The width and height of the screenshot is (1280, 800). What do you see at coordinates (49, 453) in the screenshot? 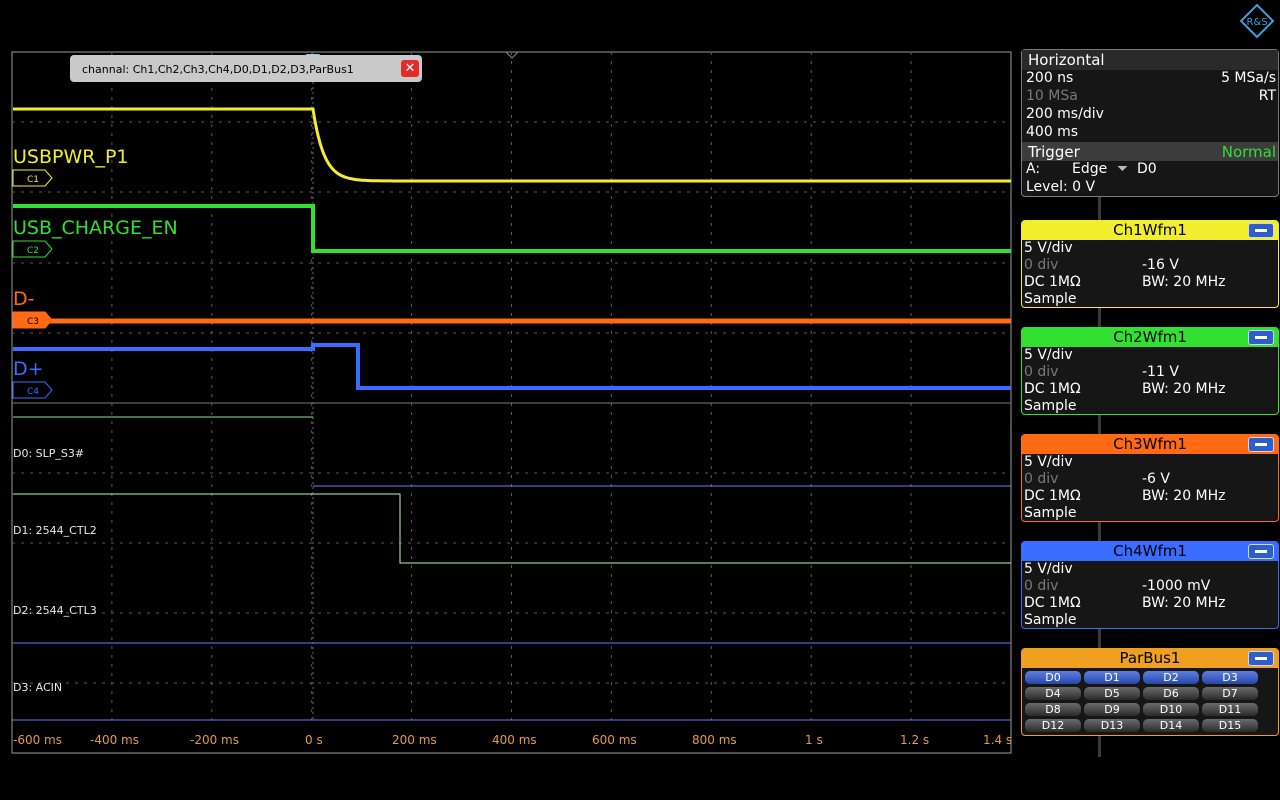
I see `d0-label: D0: SLP_S3#` at bounding box center [49, 453].